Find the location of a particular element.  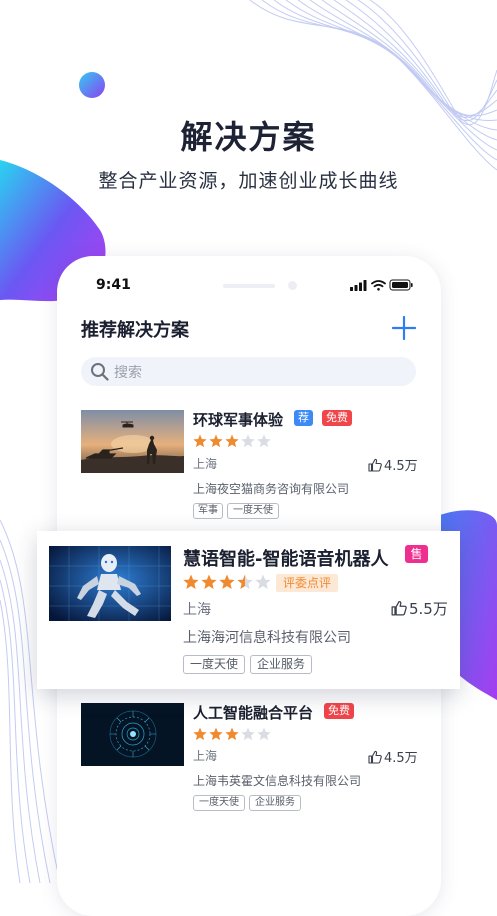

thumbnail-ai-platform is located at coordinates (132, 734).